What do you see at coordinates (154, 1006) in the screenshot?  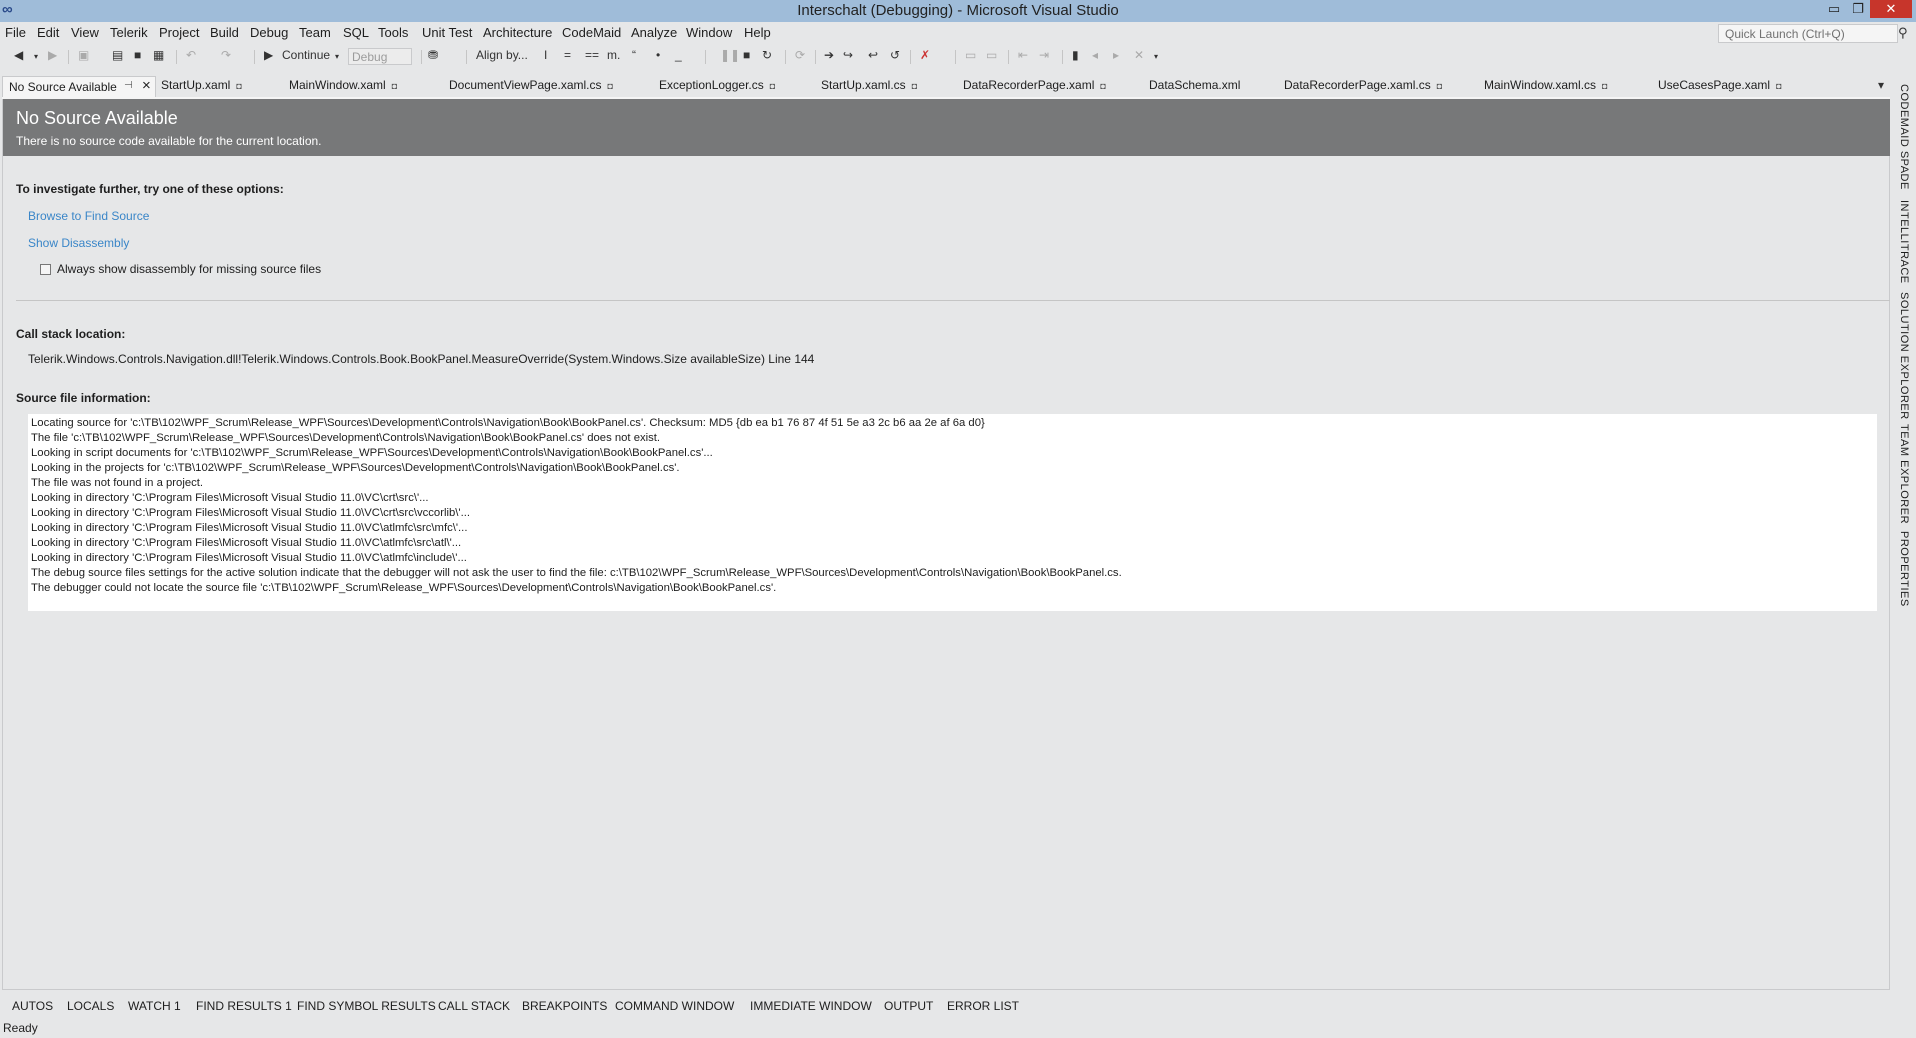 I see `tab-watch-1: WATCH 1` at bounding box center [154, 1006].